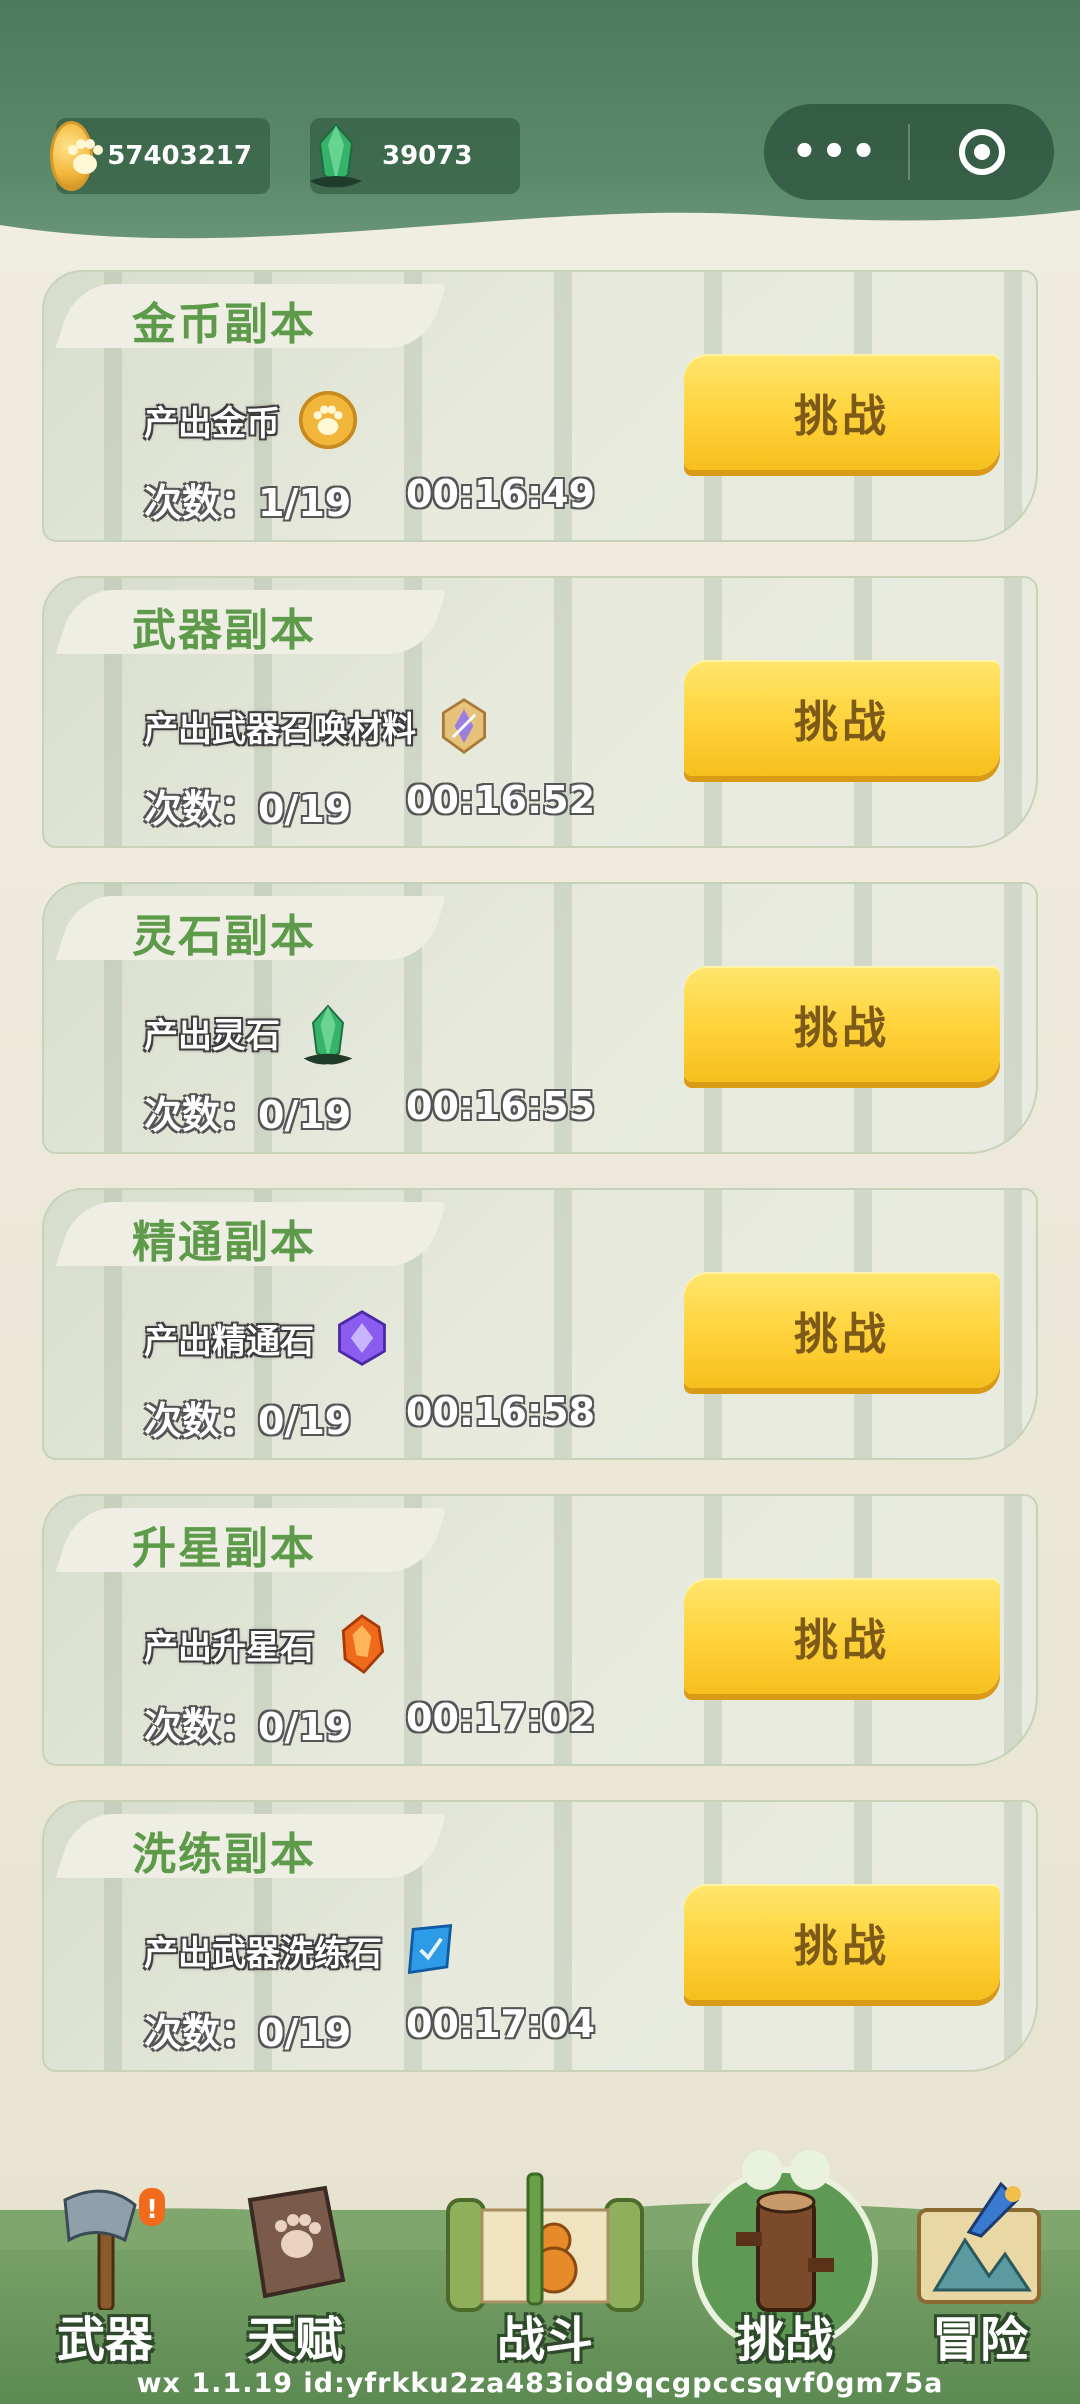 This screenshot has height=2404, width=1080. I want to click on dungeon-card-mastery: 精通副本 产出精通石 次数：0/19 00:16:58 挑战, so click(540, 1324).